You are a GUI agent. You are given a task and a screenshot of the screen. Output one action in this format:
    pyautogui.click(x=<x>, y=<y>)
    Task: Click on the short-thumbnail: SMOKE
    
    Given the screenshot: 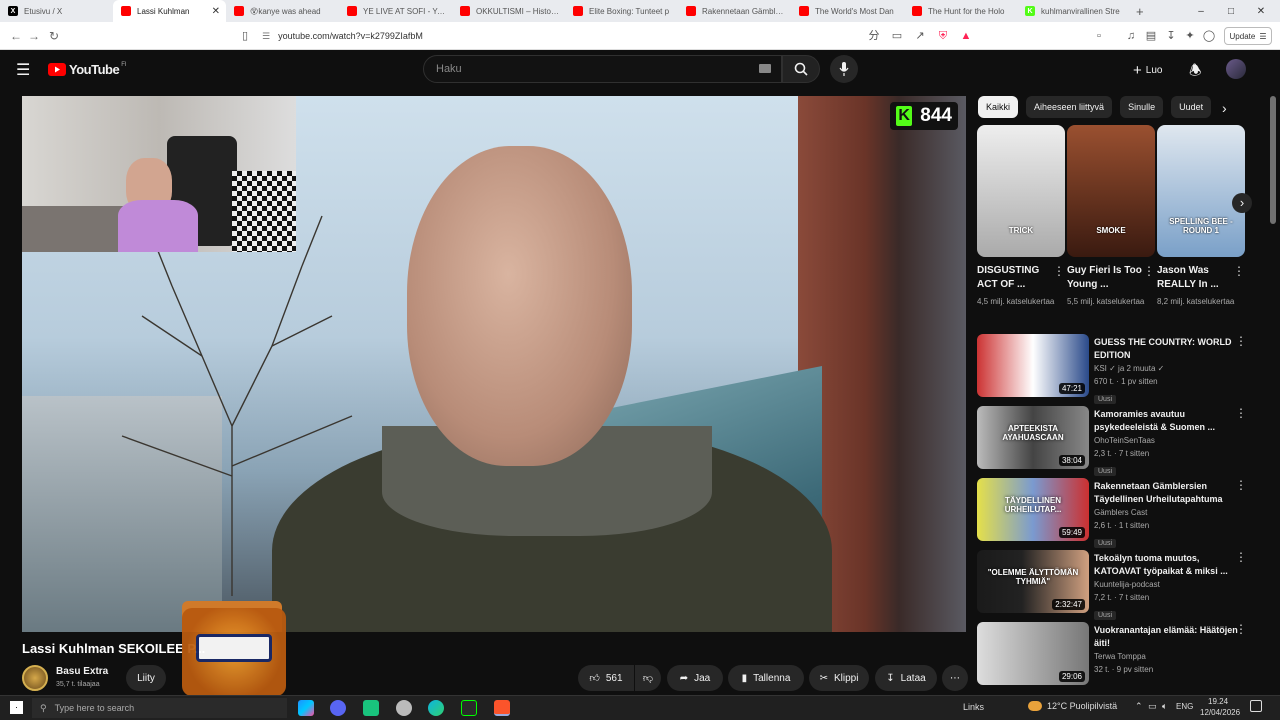 What is the action you would take?
    pyautogui.click(x=1111, y=191)
    